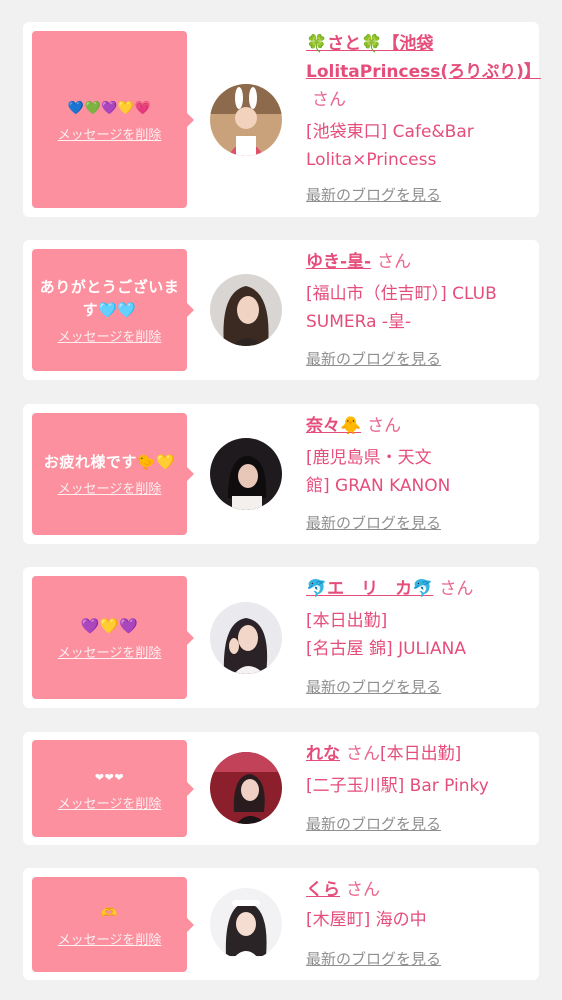 This screenshot has height=1000, width=562. I want to click on message-text: ❤❤❤, so click(109, 777).